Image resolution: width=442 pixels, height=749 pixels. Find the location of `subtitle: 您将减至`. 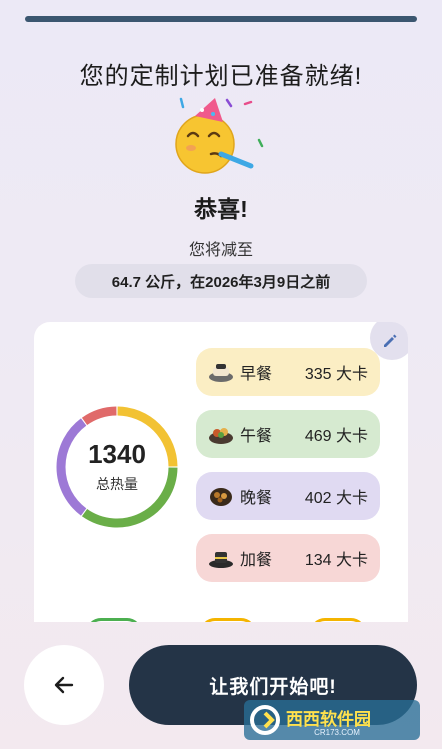

subtitle: 您将减至 is located at coordinates (220, 250).